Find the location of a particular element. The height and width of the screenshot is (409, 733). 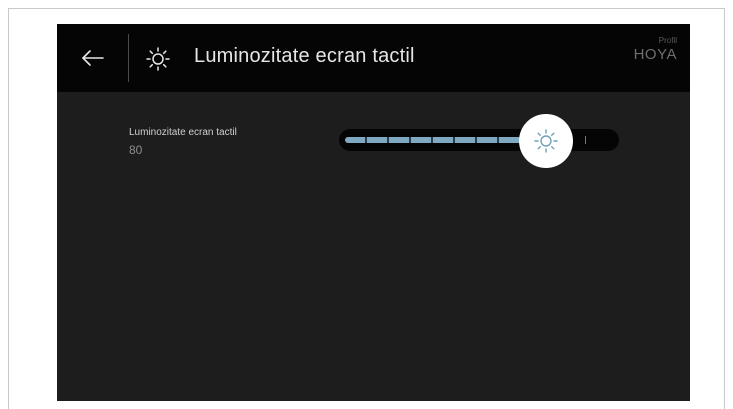

brightness-setting-value: 80 is located at coordinates (136, 150).